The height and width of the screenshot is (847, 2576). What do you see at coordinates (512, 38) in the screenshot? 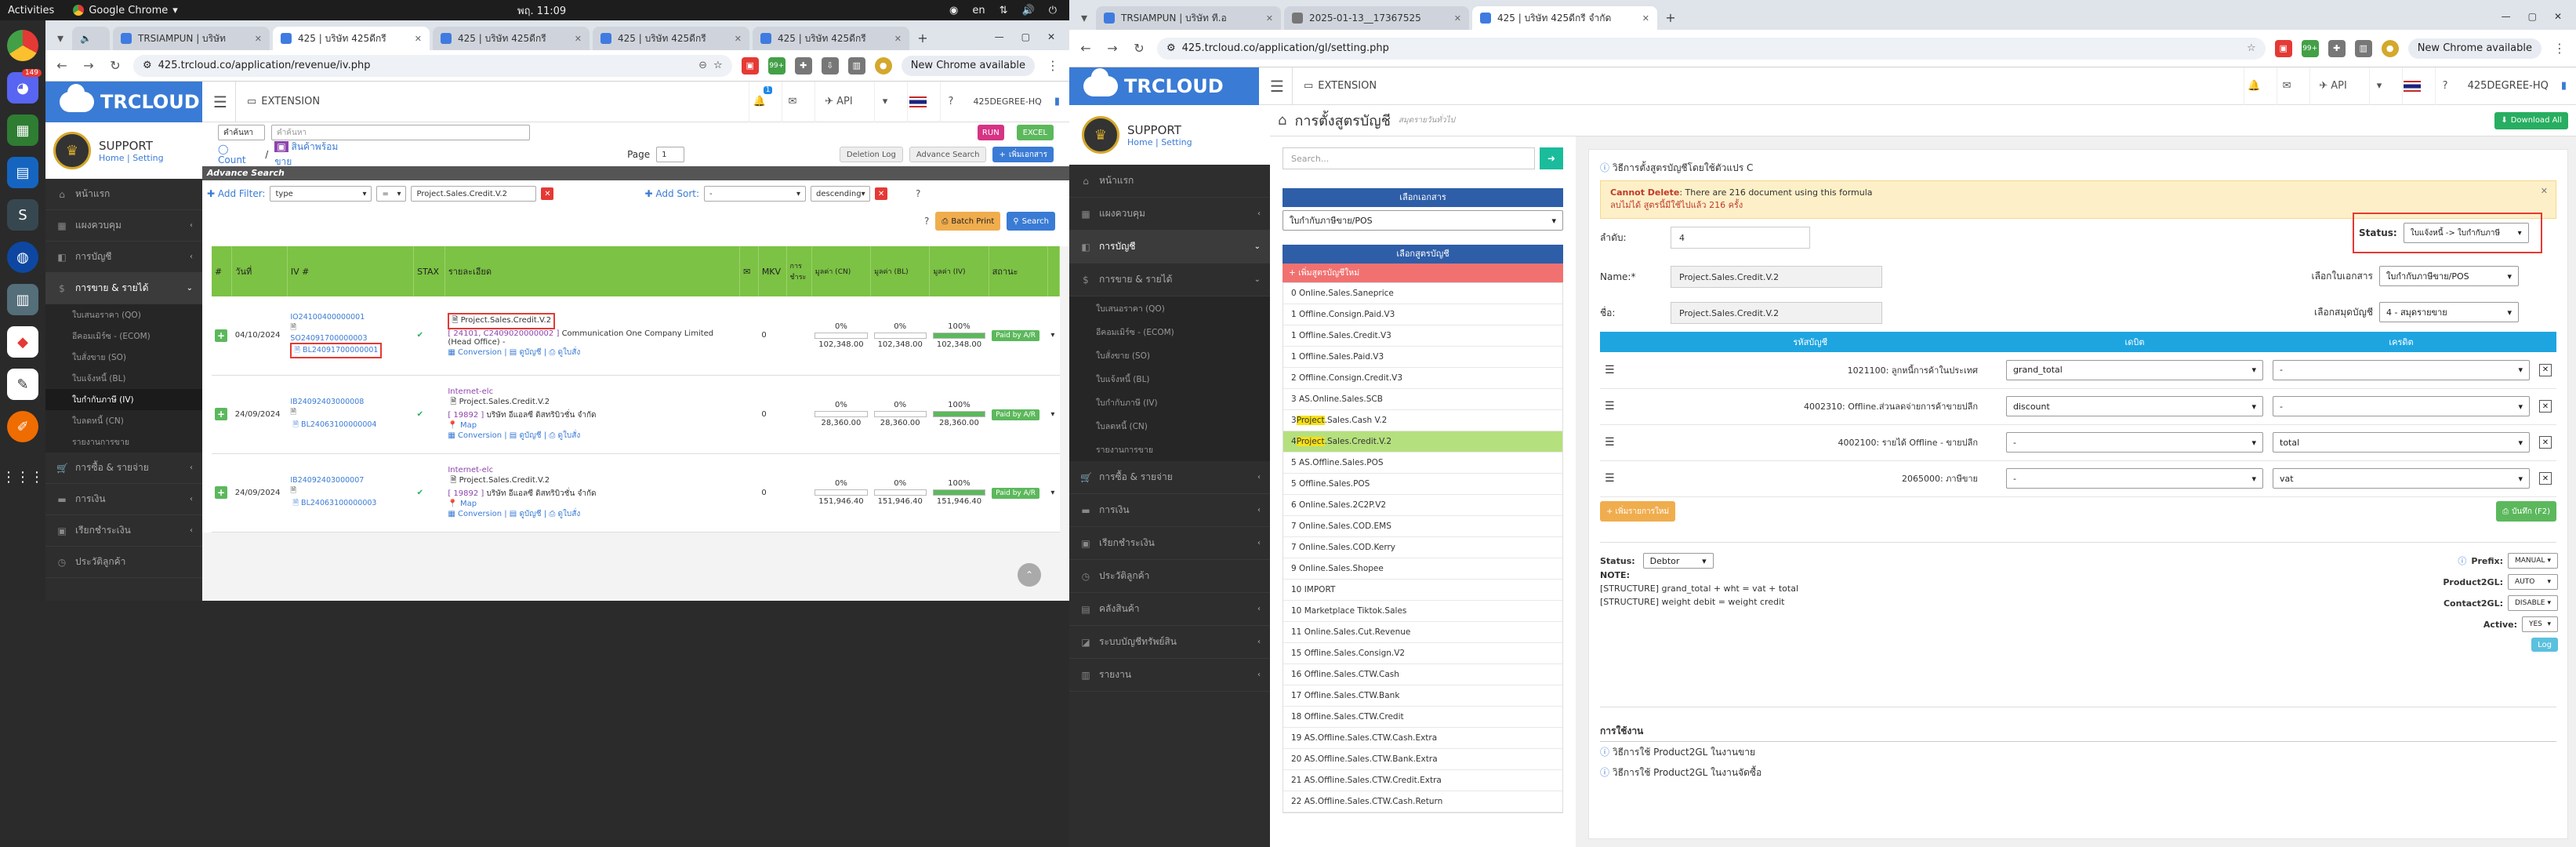
I see `tab-425-2: 425 | บริษัท 425ดีกรี ✕` at bounding box center [512, 38].